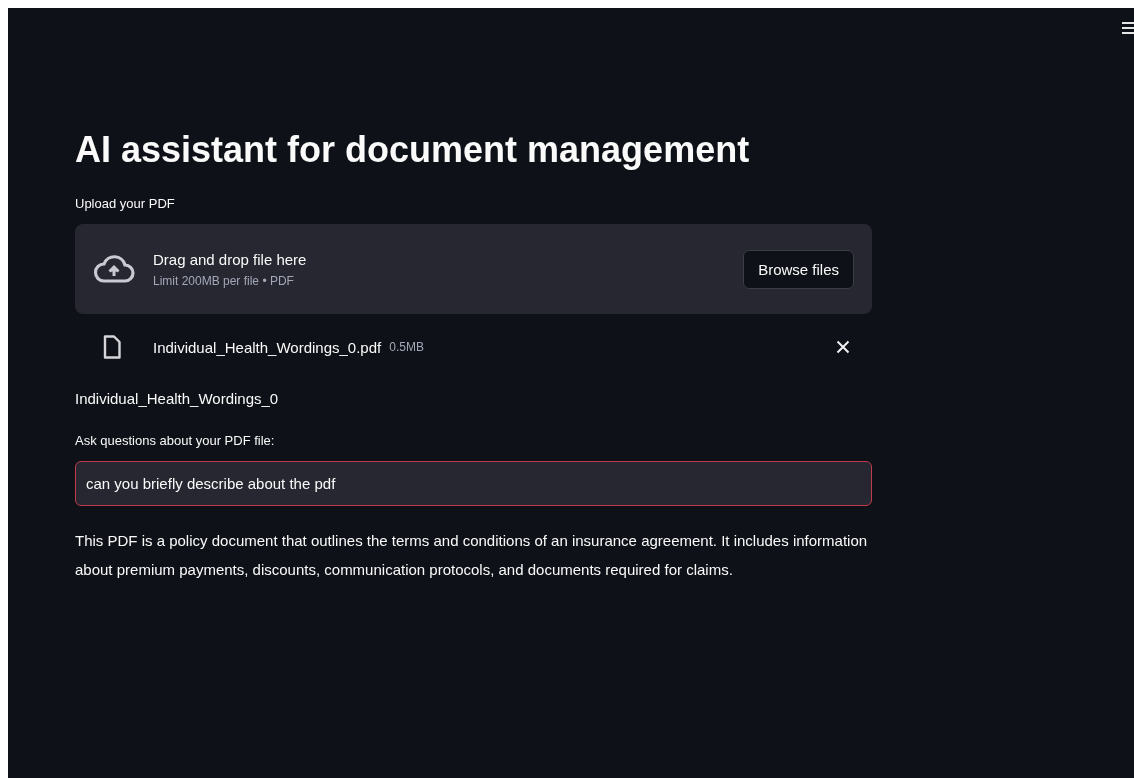 Image resolution: width=1134 pixels, height=778 pixels. Describe the element at coordinates (177, 398) in the screenshot. I see `document-name: Individual_Health_Wordings_0` at that location.